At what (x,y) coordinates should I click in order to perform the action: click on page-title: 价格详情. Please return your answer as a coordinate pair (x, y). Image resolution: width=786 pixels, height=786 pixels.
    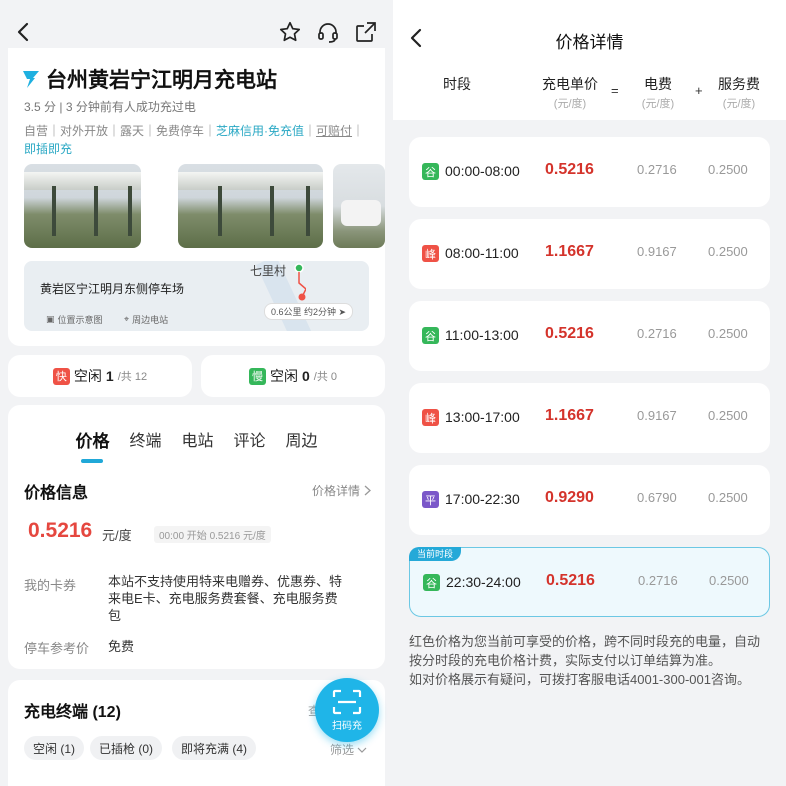
    Looking at the image, I should click on (589, 42).